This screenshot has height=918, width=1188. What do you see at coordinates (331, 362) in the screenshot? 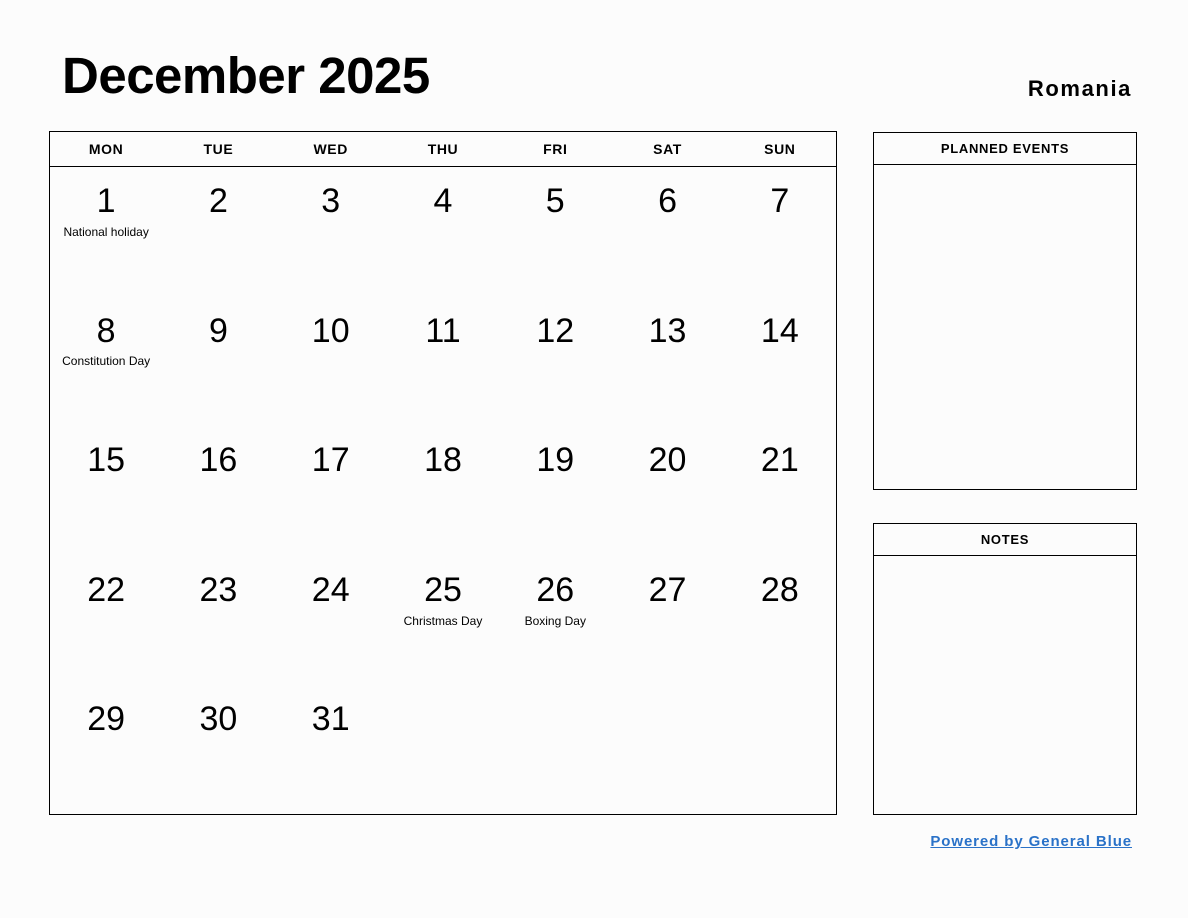
I see `calendar-day-cell: 10` at bounding box center [331, 362].